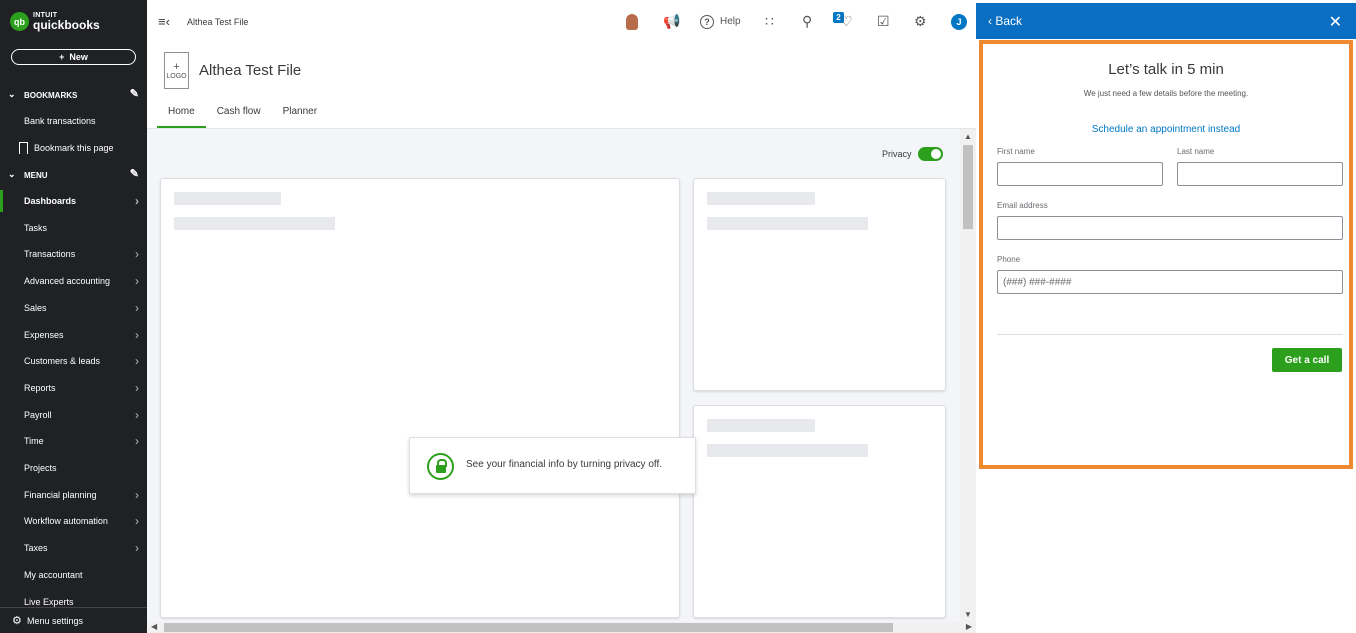 The width and height of the screenshot is (1356, 633). I want to click on email-field, so click(1170, 228).